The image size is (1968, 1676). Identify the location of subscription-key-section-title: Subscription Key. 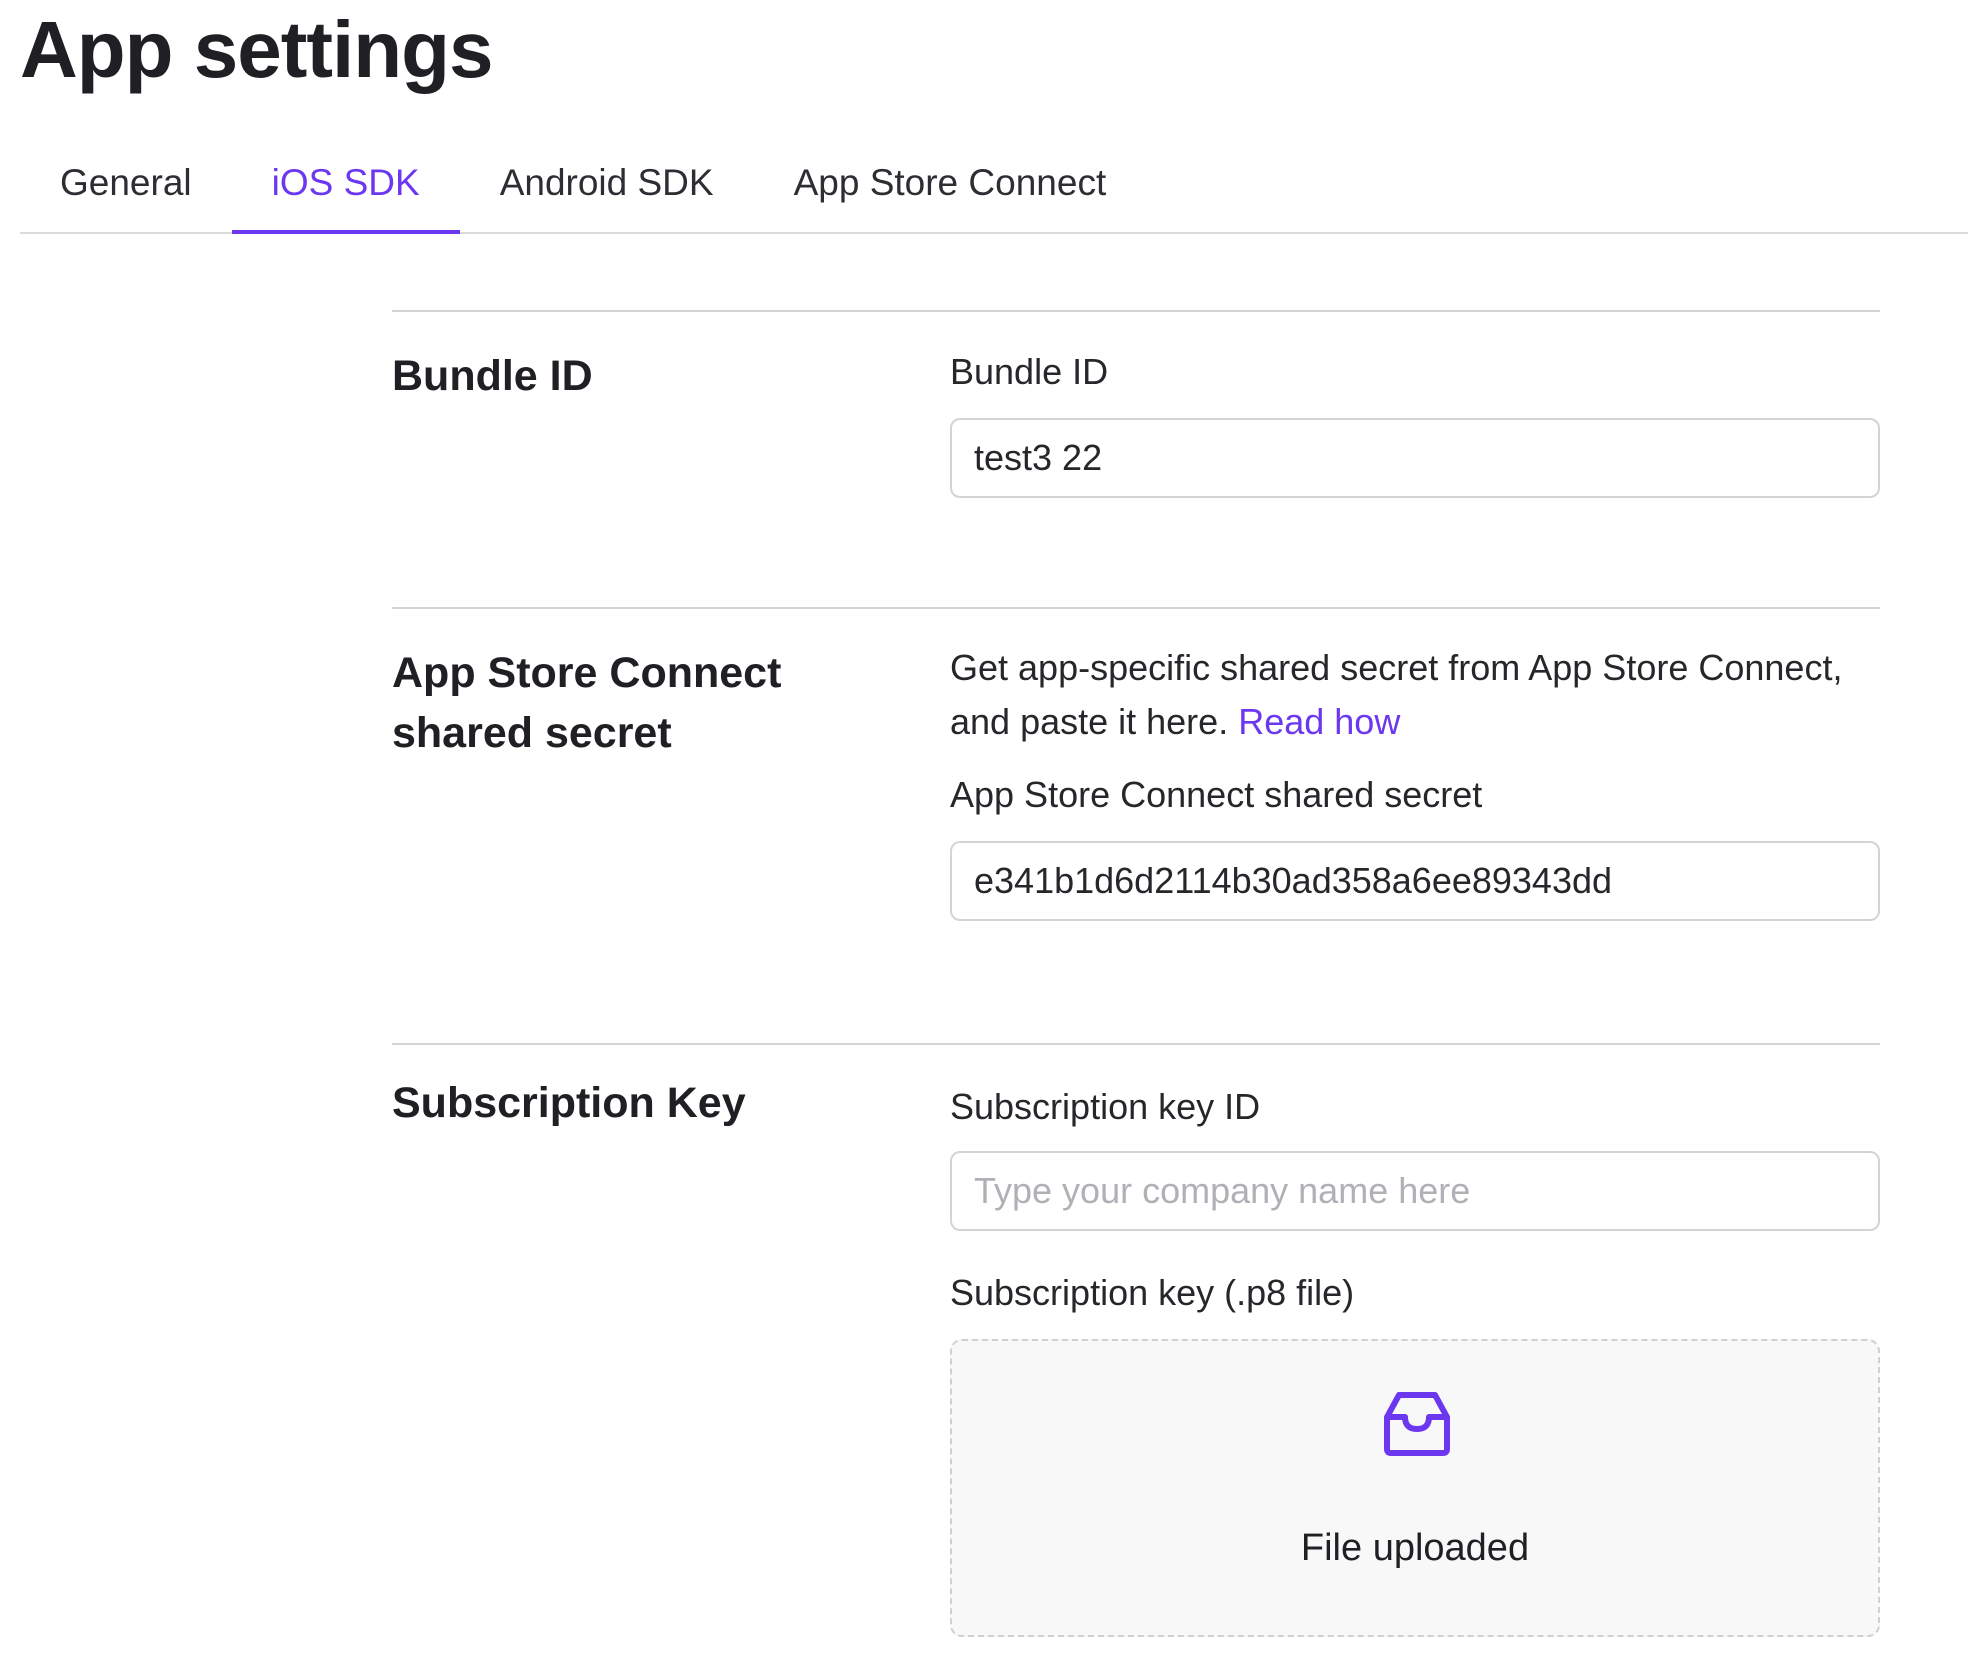
(569, 1103).